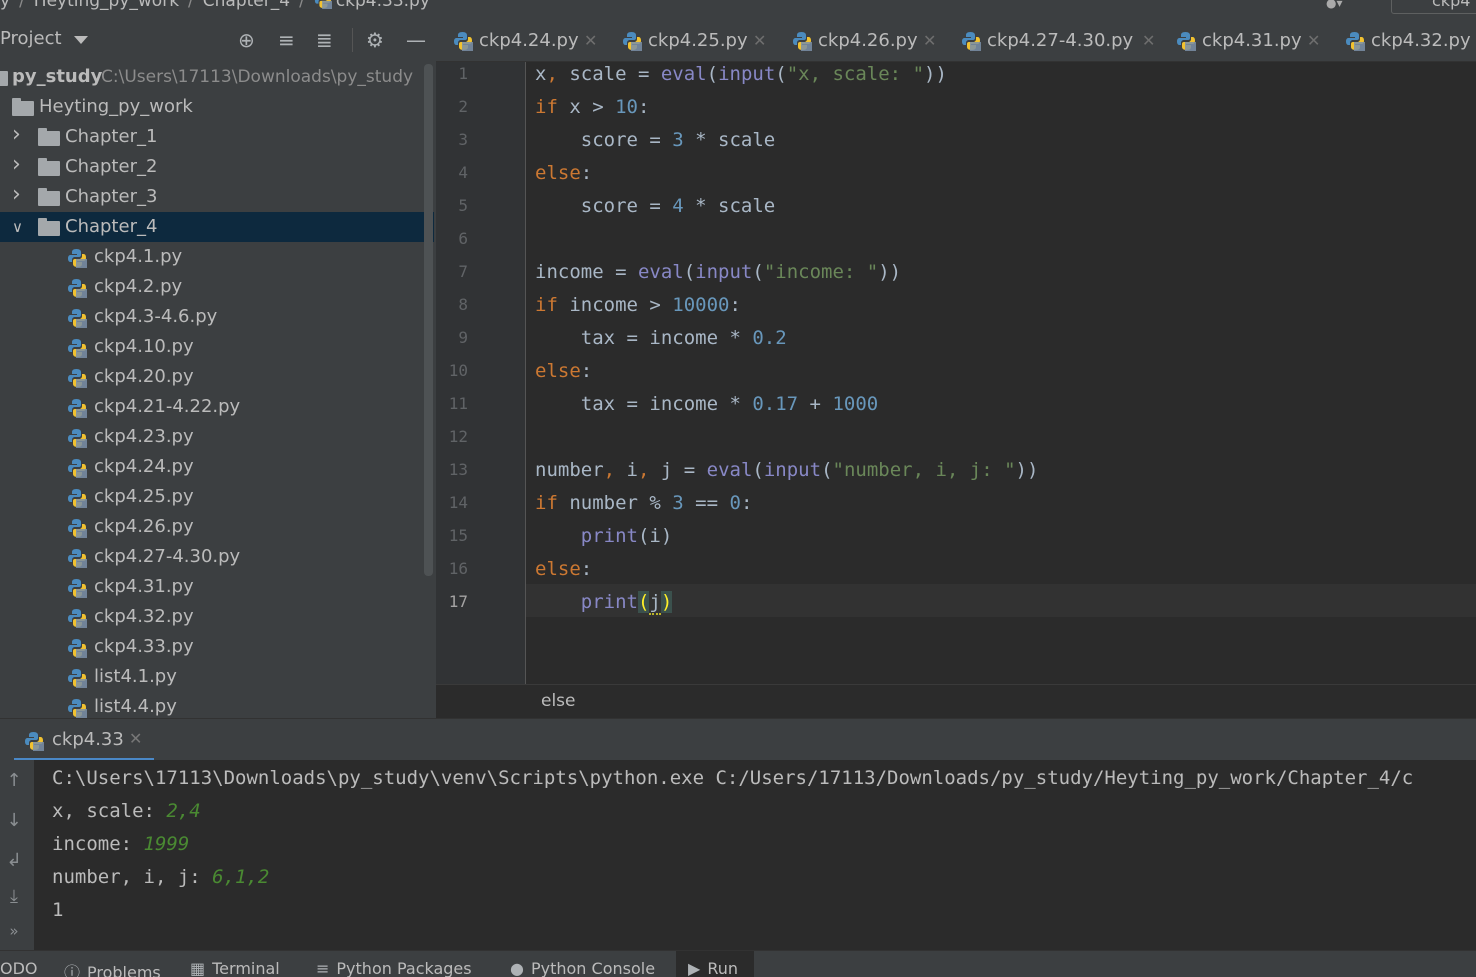  What do you see at coordinates (517, 968) in the screenshot?
I see `python-icon: ●` at bounding box center [517, 968].